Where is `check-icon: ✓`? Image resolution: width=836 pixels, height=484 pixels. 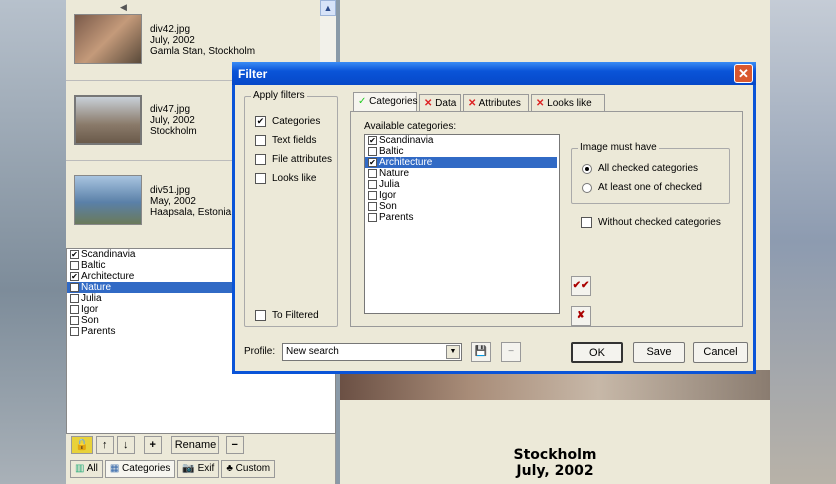
check-icon: ✓ is located at coordinates (362, 101).